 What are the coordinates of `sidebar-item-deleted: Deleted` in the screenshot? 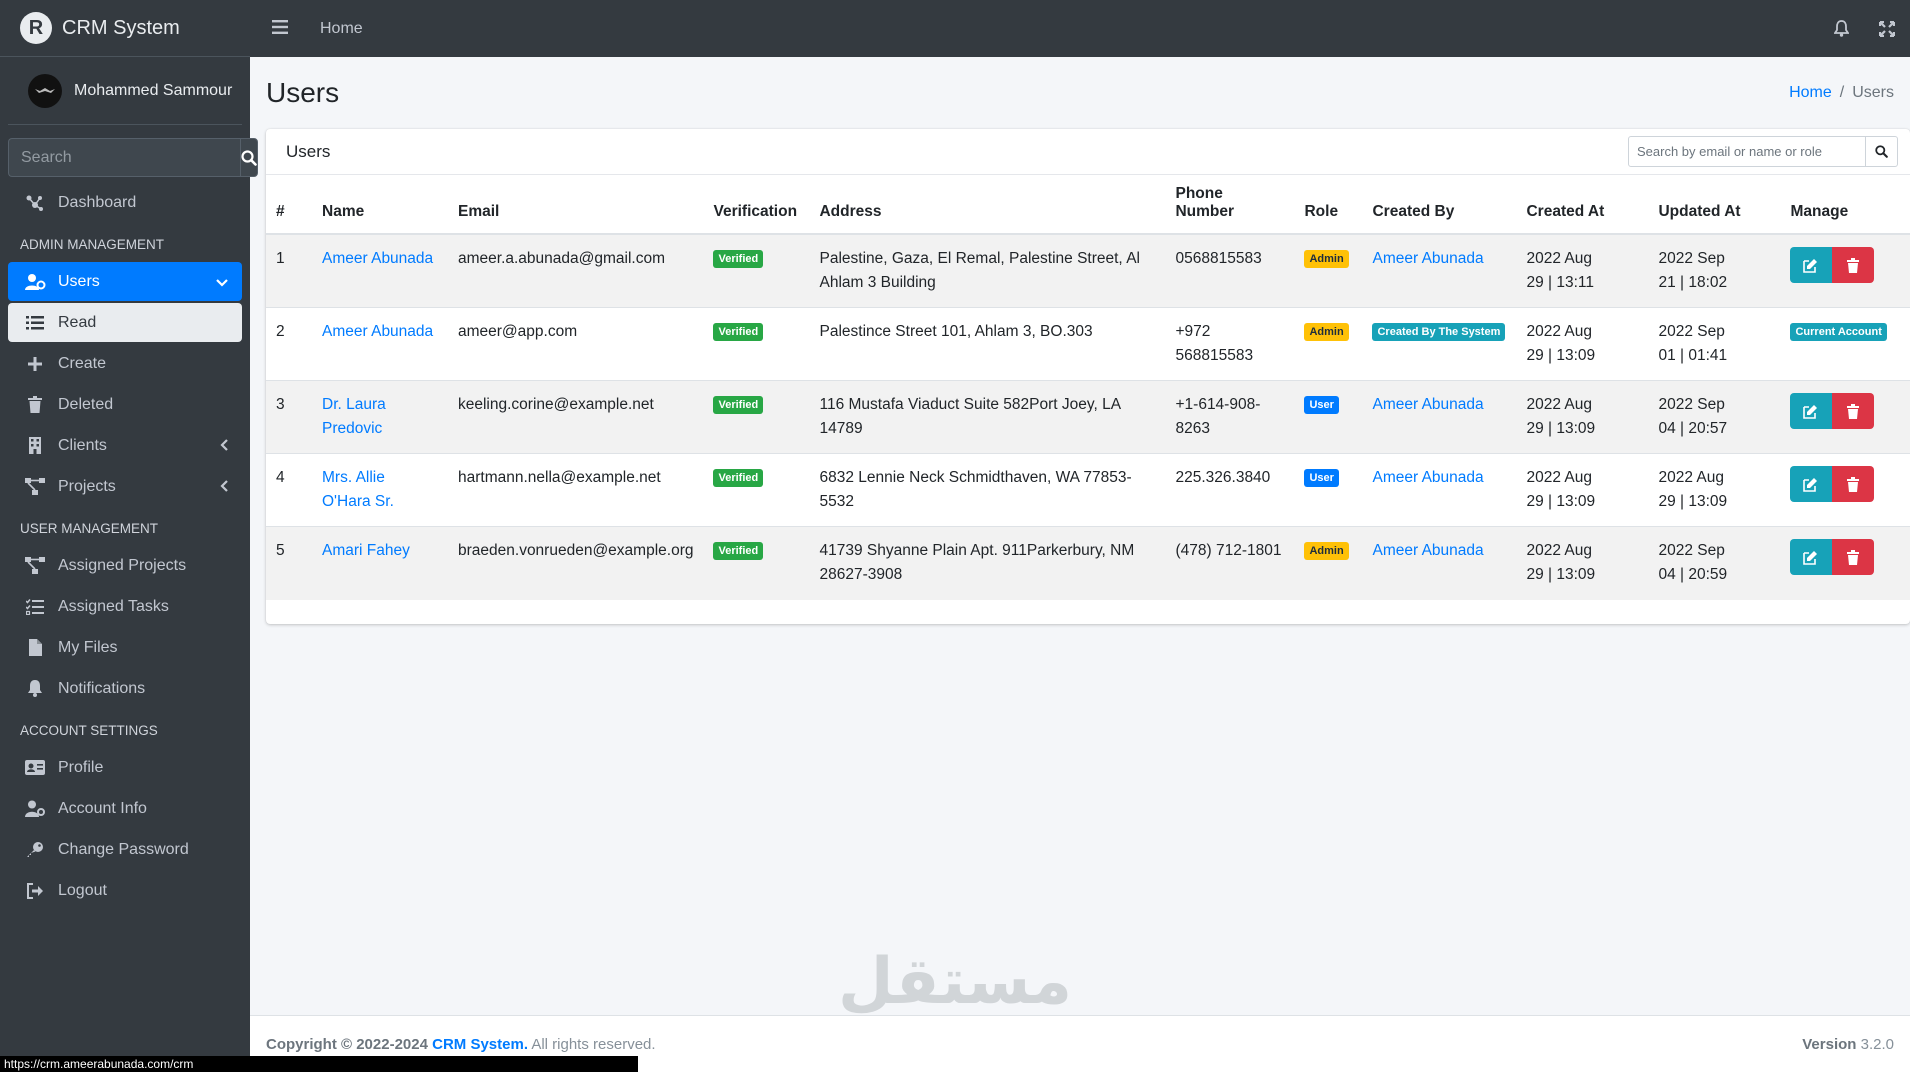 It's located at (125, 404).